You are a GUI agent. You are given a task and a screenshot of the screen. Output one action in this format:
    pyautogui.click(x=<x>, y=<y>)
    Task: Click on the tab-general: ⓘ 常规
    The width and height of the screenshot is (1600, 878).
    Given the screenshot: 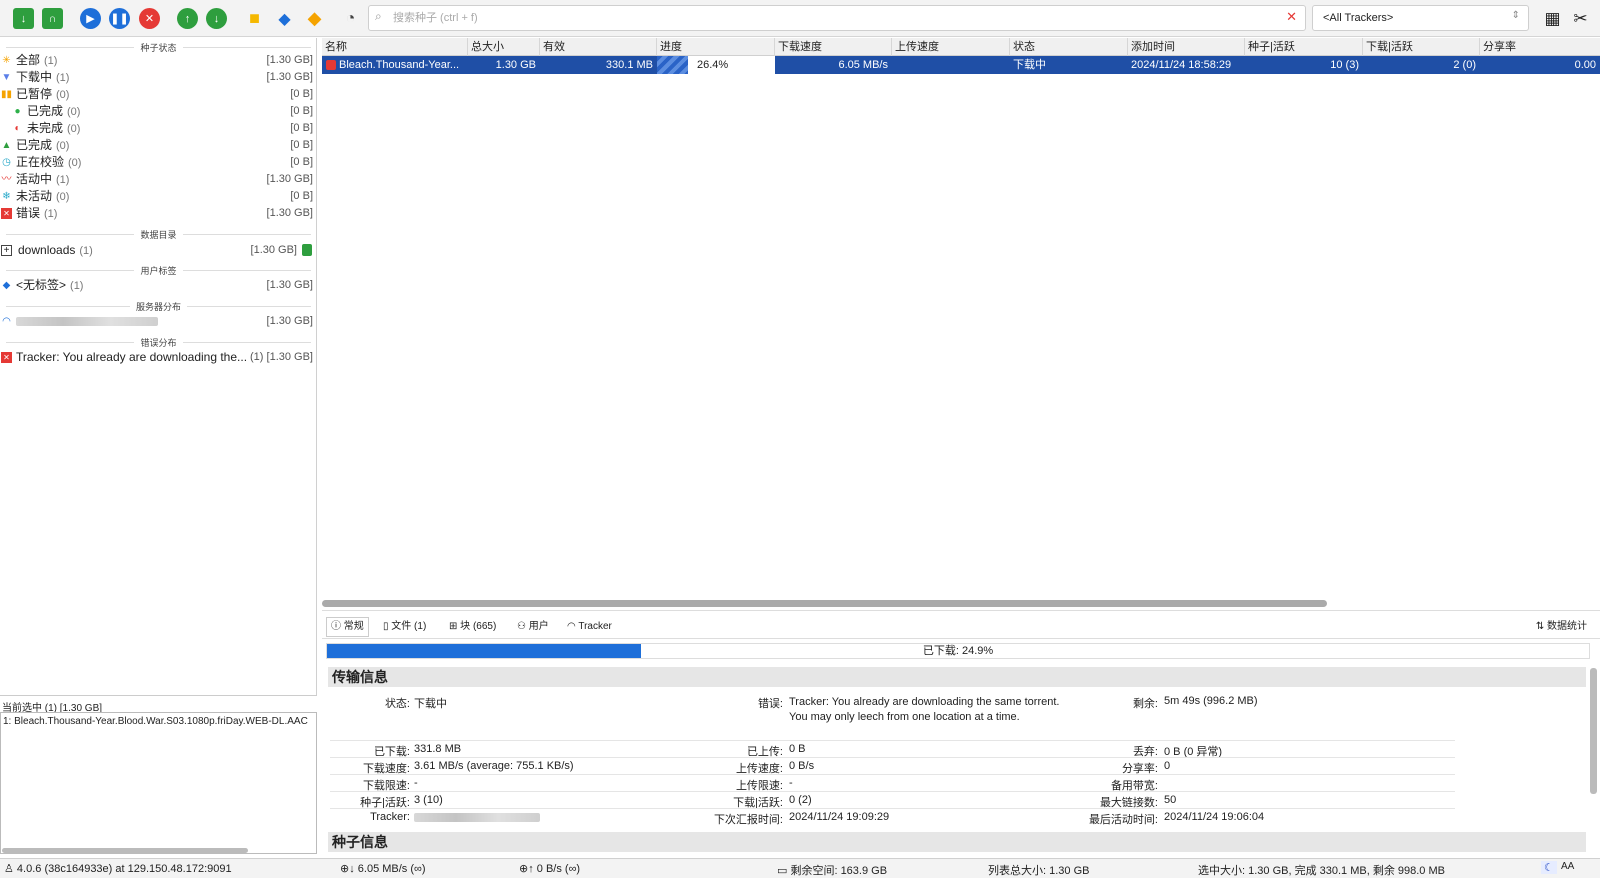 What is the action you would take?
    pyautogui.click(x=347, y=627)
    